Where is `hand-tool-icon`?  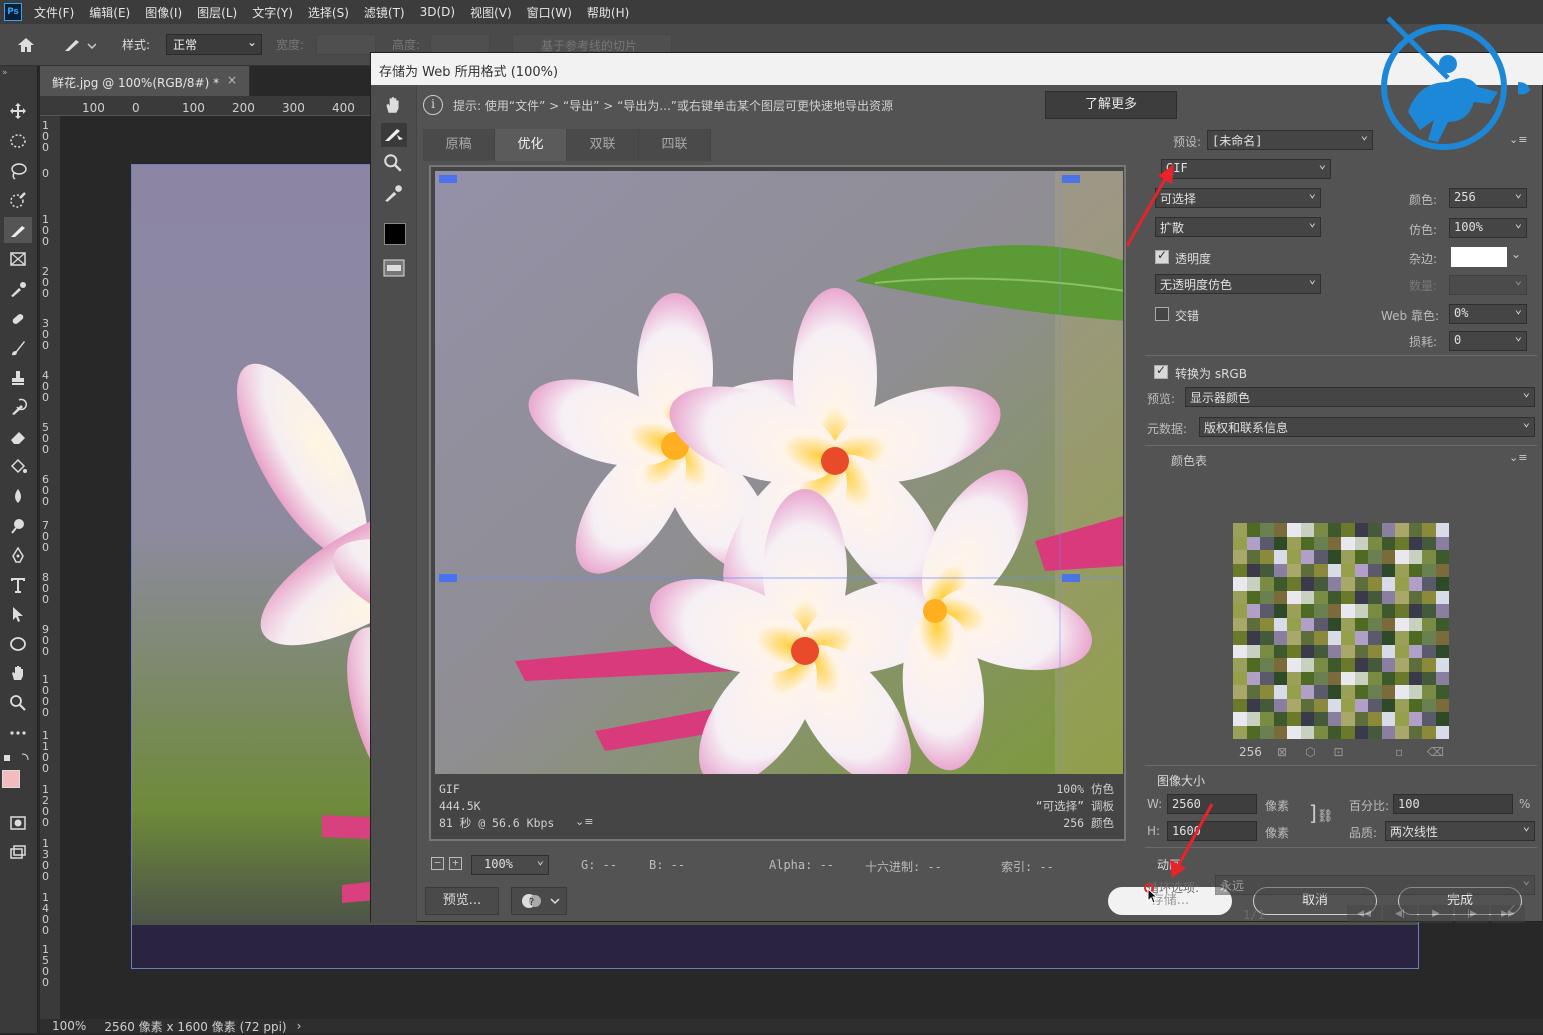
hand-tool-icon is located at coordinates (18, 673).